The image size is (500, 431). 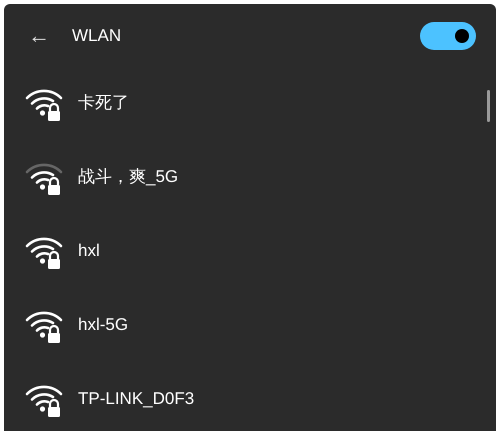 What do you see at coordinates (103, 103) in the screenshot?
I see `network-name: 卡死了` at bounding box center [103, 103].